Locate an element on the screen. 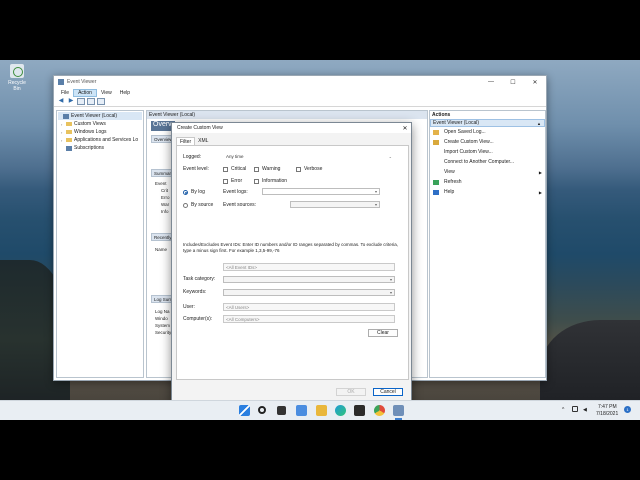 The width and height of the screenshot is (640, 480). task-category-label: Task category: is located at coordinates (199, 279).